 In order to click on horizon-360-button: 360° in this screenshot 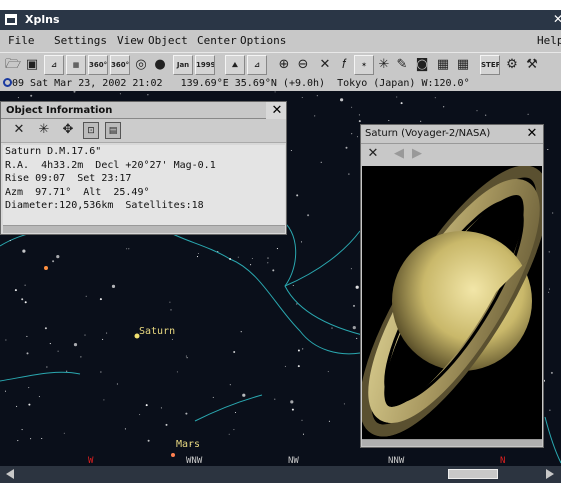, I will do `click(98, 65)`.